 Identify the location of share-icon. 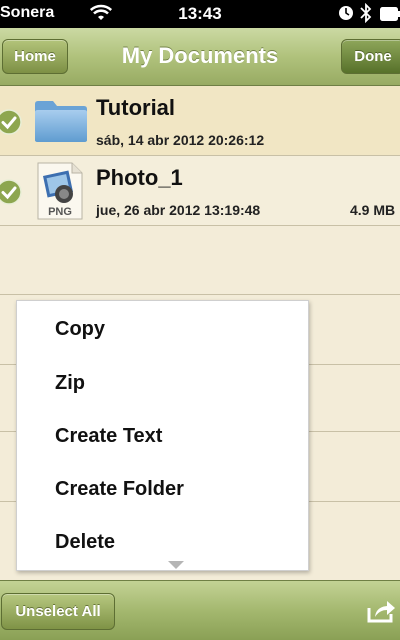
(381, 611).